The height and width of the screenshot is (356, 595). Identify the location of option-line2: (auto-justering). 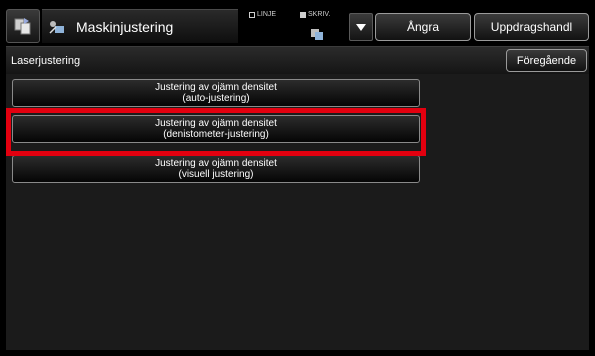
(216, 98).